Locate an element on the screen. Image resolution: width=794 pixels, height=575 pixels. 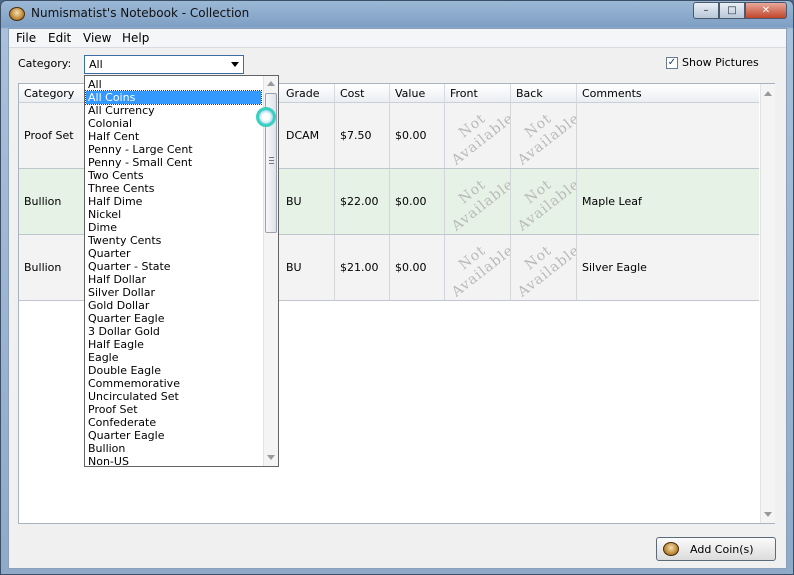
dropdown-option: Uncirculated Set is located at coordinates (173, 396).